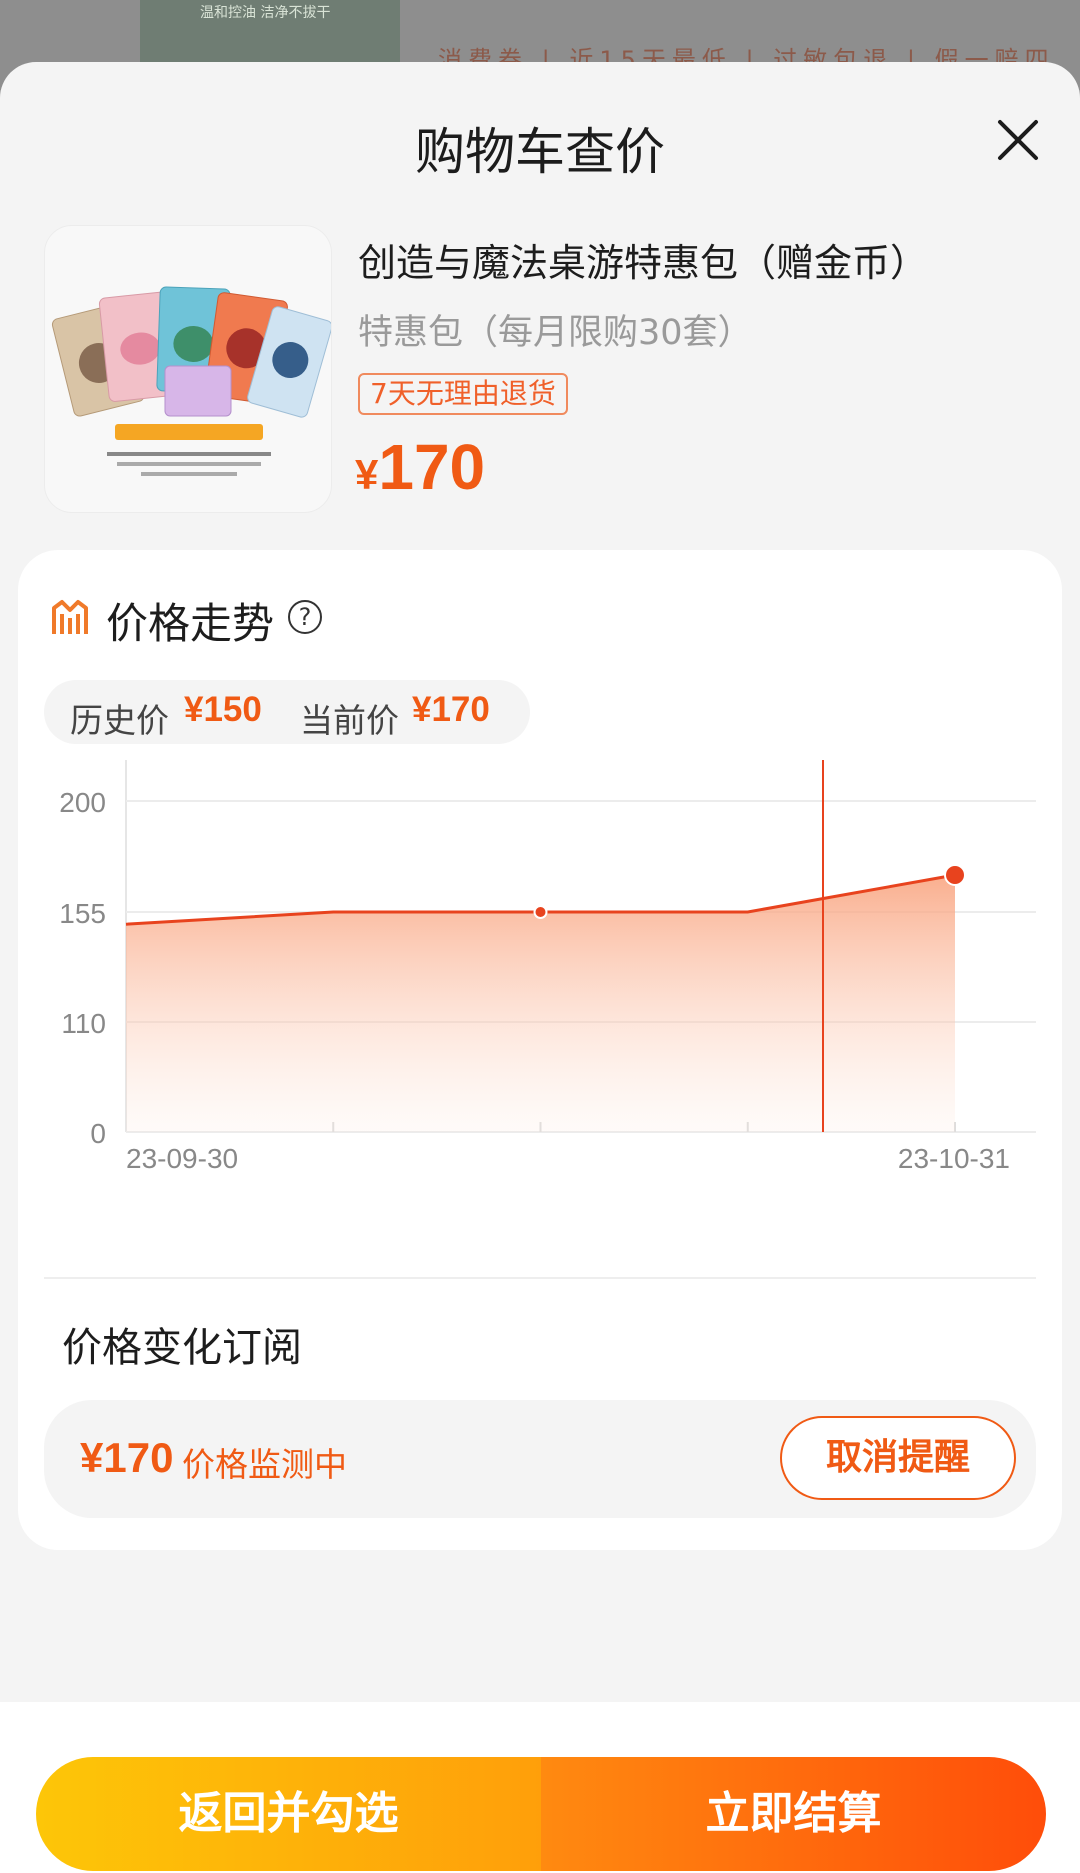 The width and height of the screenshot is (1080, 1873). I want to click on history-price-value: ¥150, so click(223, 709).